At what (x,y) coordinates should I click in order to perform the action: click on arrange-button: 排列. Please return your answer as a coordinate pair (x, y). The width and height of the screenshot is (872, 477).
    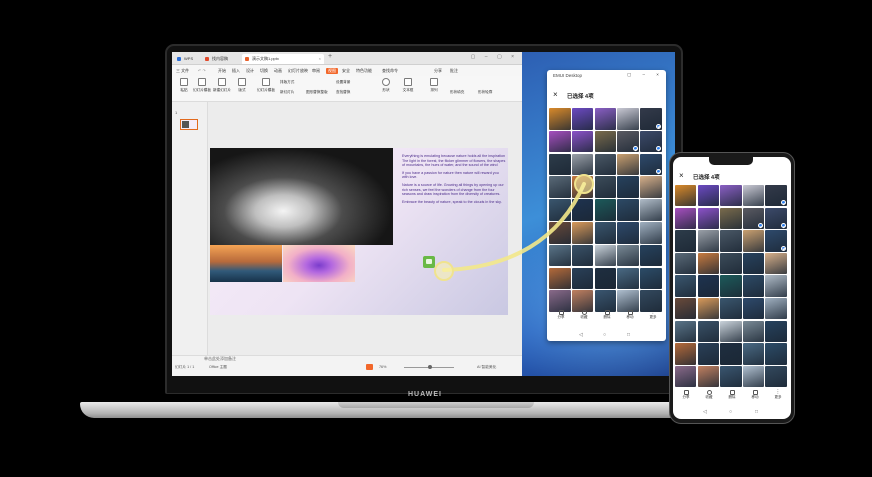
    Looking at the image, I should click on (434, 88).